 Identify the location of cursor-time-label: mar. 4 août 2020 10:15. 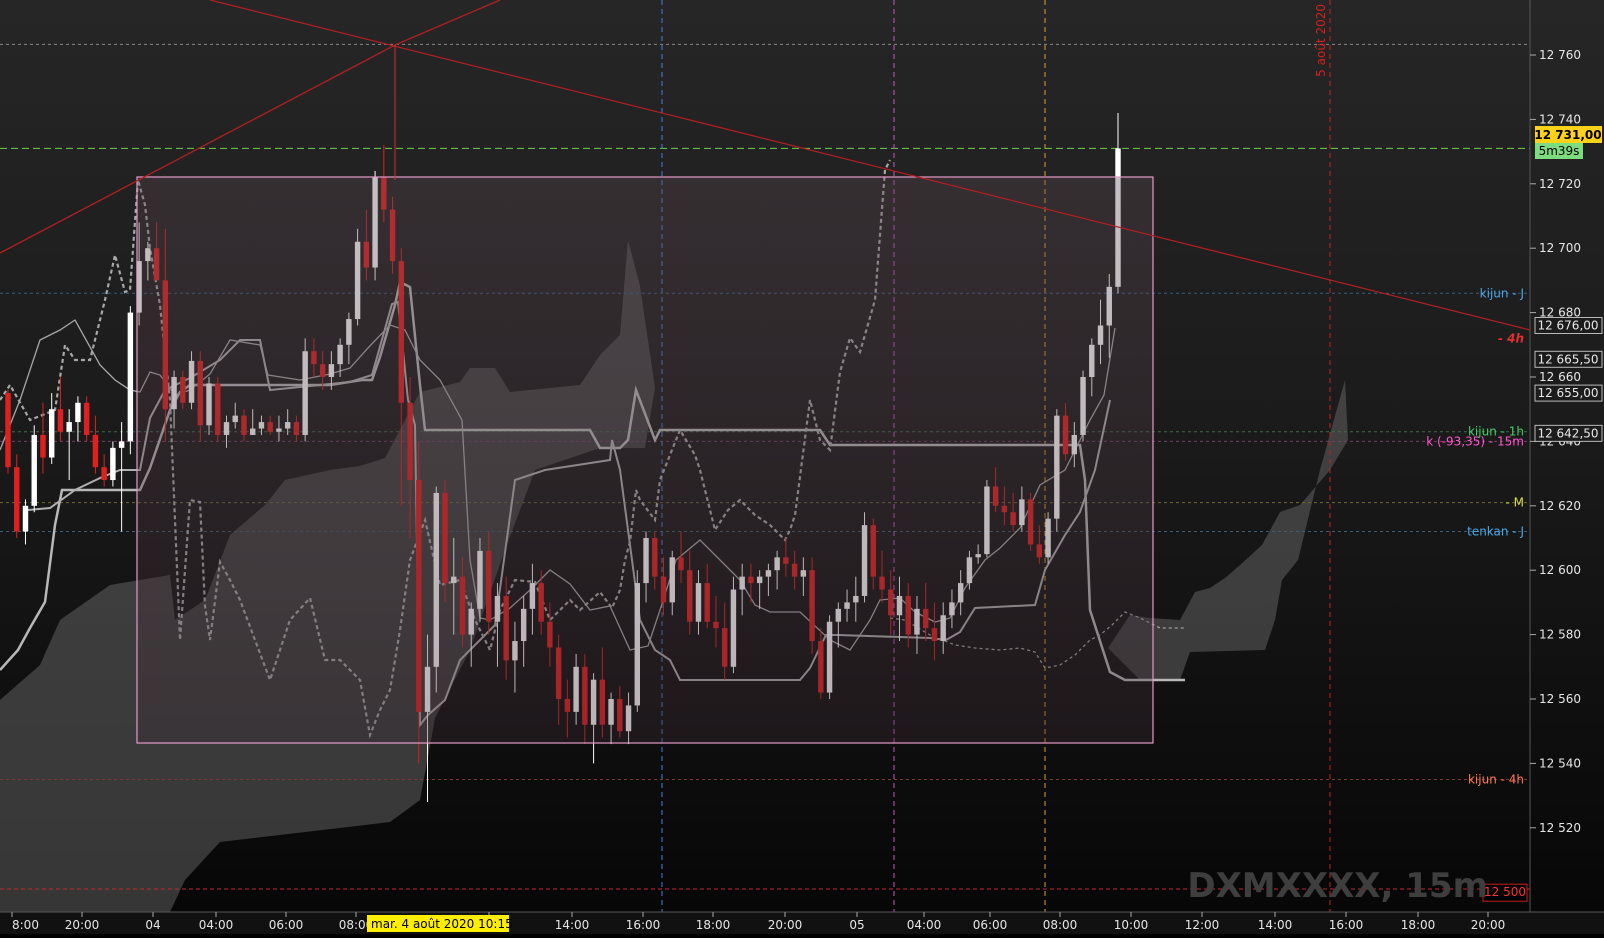
(442, 924).